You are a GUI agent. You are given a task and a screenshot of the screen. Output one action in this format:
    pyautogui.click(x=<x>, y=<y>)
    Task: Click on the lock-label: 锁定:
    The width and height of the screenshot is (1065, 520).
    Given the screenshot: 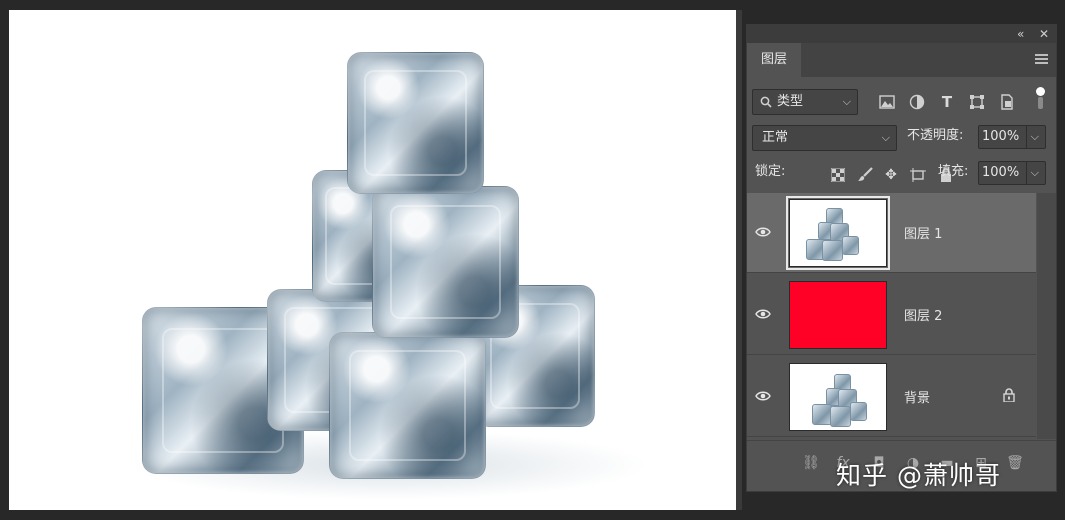 What is the action you would take?
    pyautogui.click(x=770, y=171)
    